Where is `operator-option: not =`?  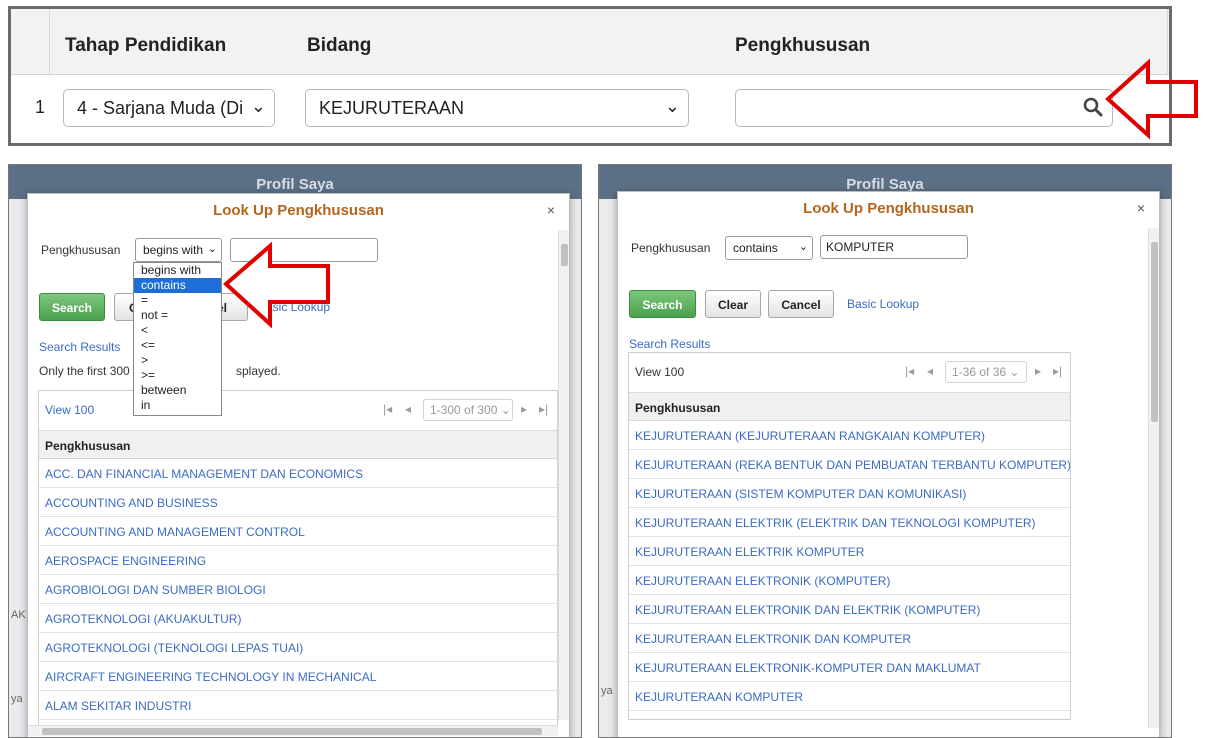 operator-option: not = is located at coordinates (177, 315).